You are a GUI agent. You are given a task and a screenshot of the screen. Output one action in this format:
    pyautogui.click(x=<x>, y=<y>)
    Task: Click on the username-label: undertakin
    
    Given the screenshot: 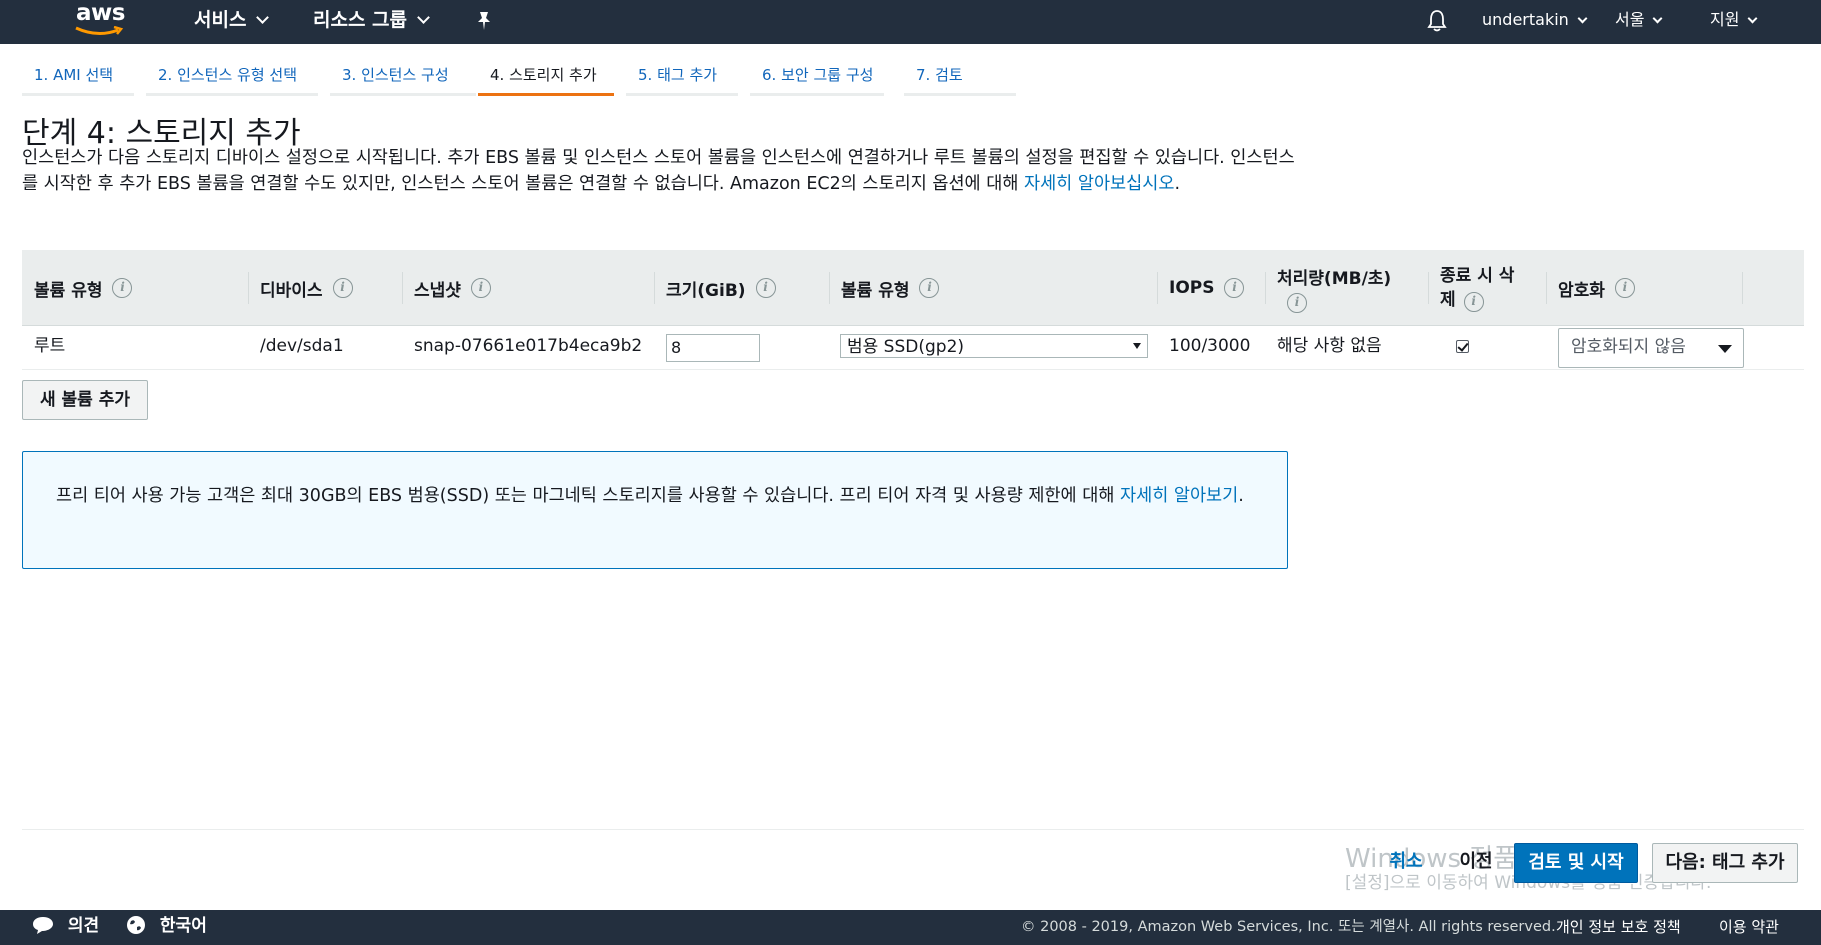 What is the action you would take?
    pyautogui.click(x=1525, y=19)
    